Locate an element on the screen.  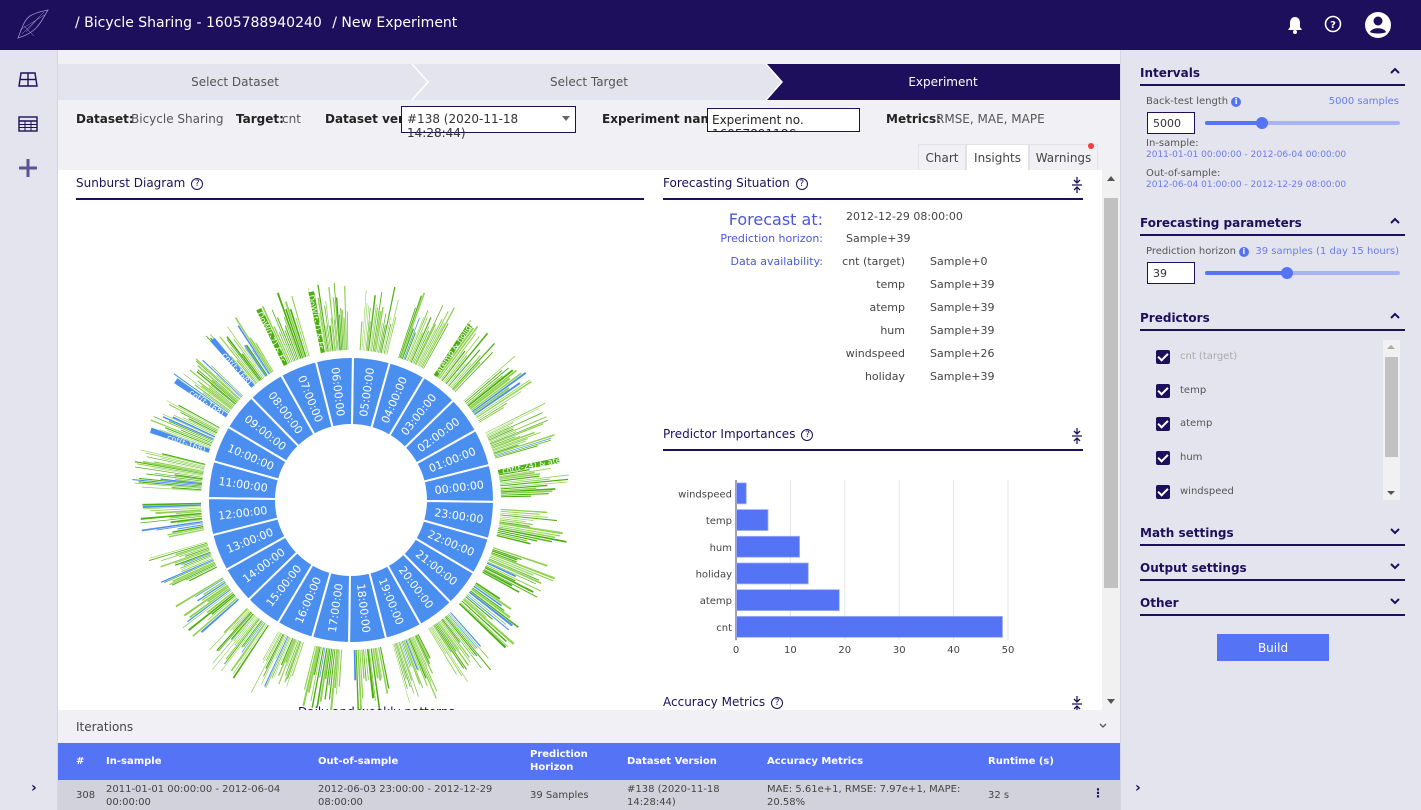
col-horizon: Prediction Horizon is located at coordinates (560, 761).